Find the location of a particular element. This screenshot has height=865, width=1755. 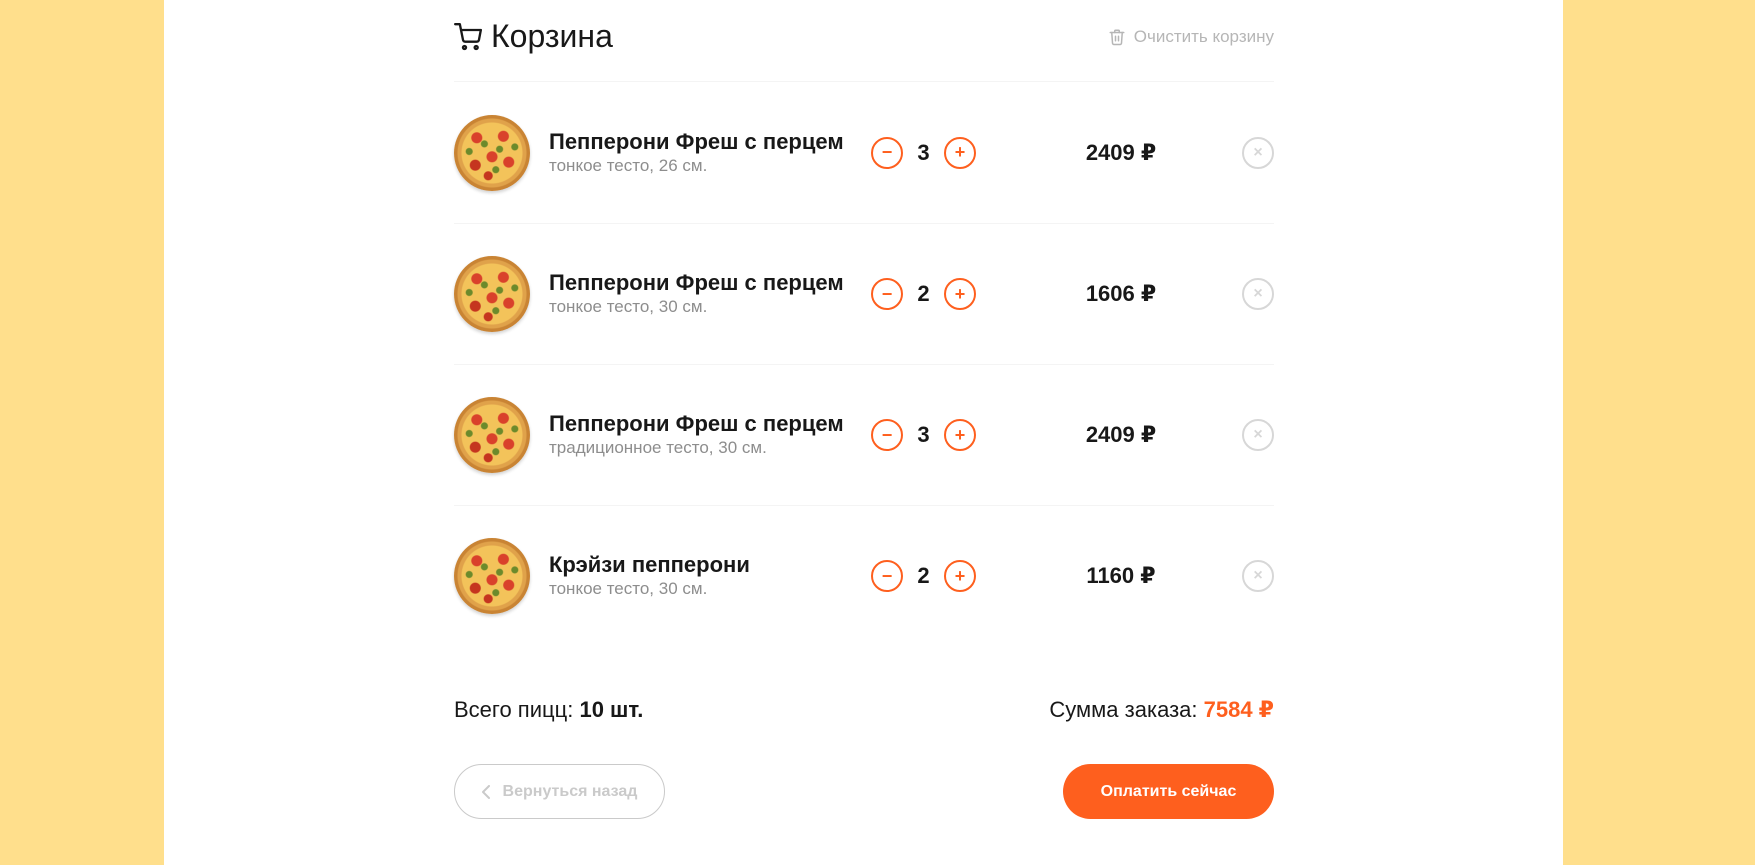

order-sum-value: 7584 ₽ is located at coordinates (1238, 709).